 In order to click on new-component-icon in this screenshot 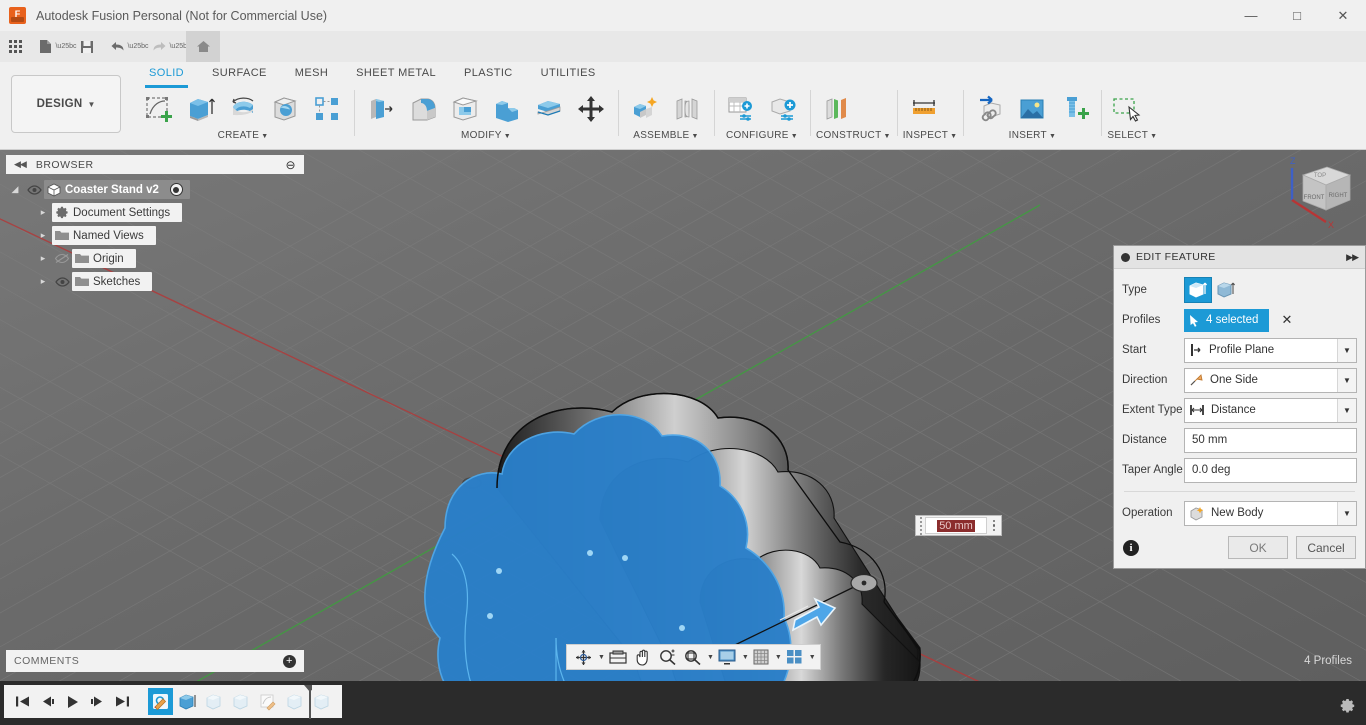, I will do `click(645, 109)`.